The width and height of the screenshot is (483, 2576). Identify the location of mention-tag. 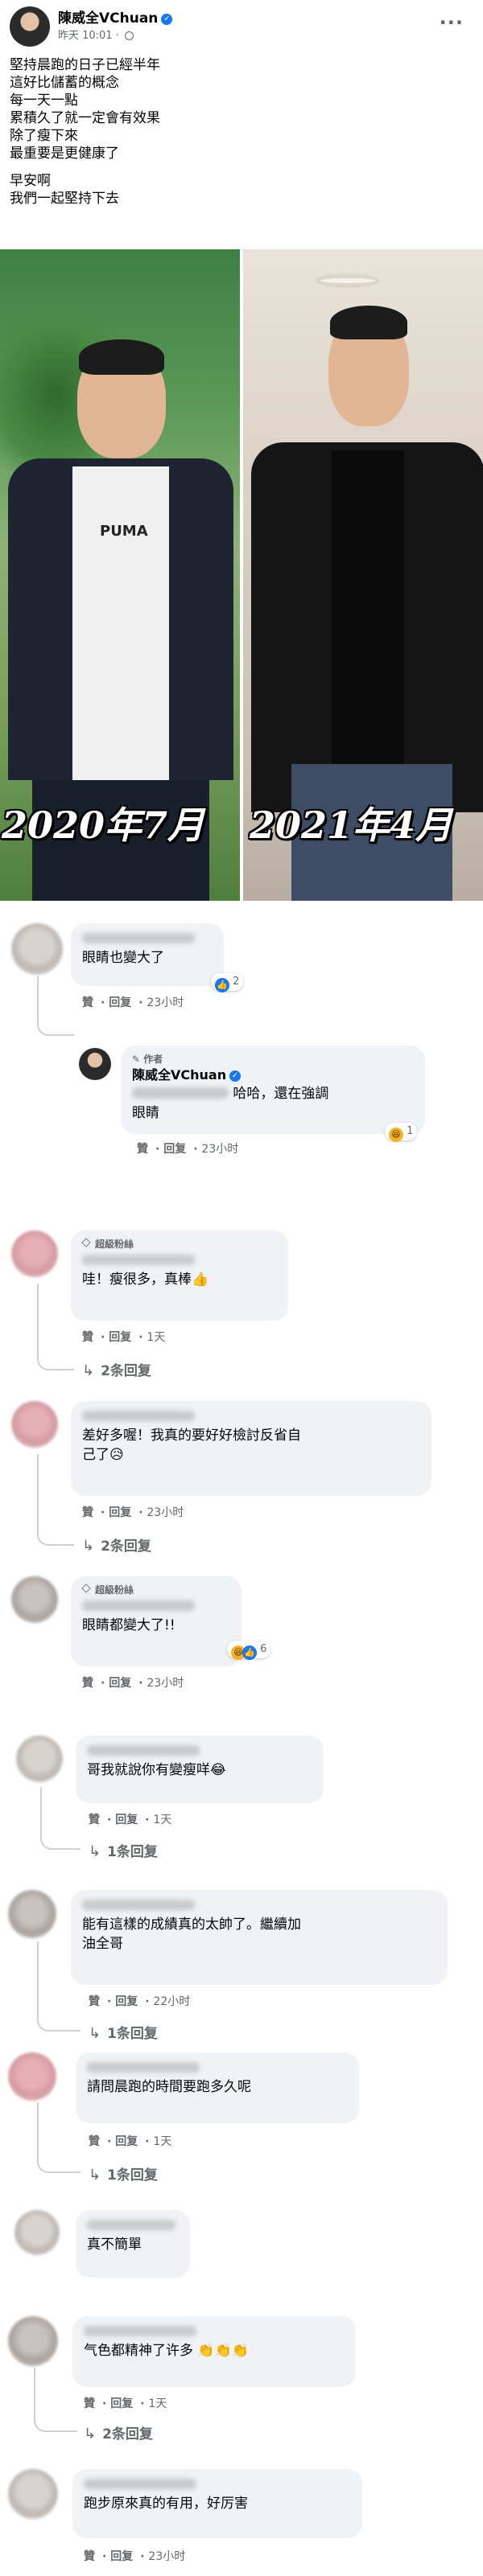
(180, 1093).